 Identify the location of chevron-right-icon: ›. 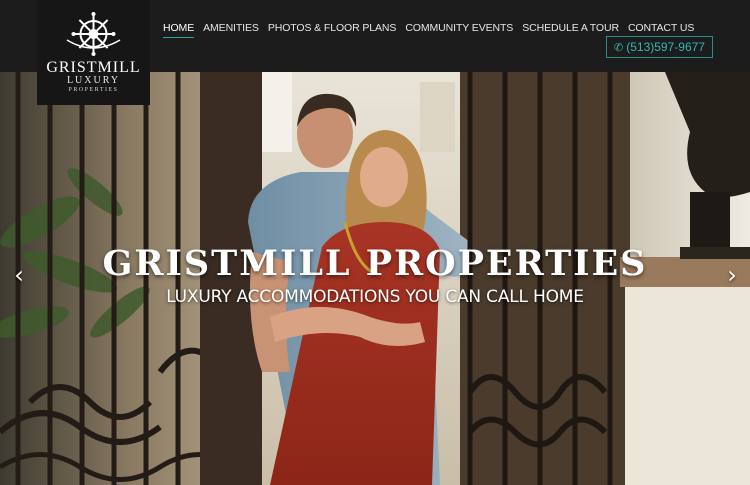
(732, 275).